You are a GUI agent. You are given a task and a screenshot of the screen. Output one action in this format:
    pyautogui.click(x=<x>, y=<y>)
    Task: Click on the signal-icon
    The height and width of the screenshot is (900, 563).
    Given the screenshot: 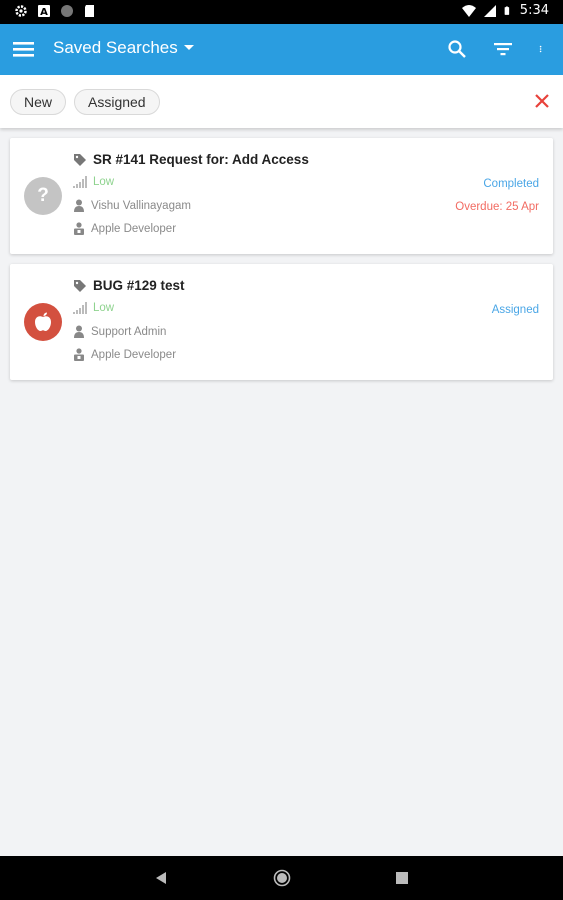 What is the action you would take?
    pyautogui.click(x=489, y=10)
    